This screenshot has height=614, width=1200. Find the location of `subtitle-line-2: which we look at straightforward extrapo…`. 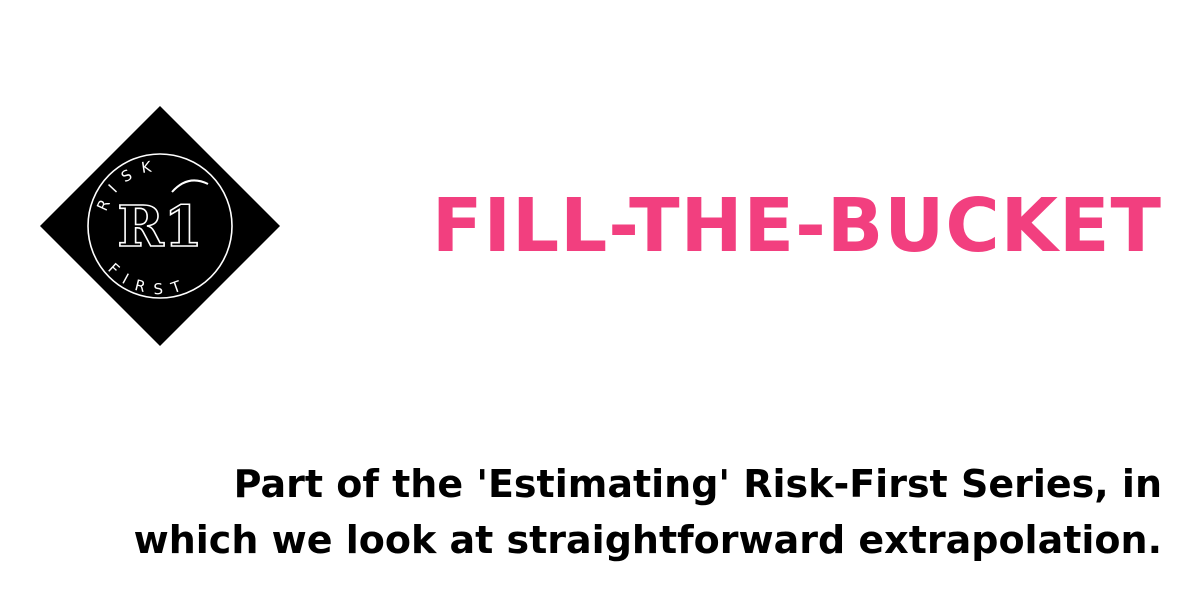

subtitle-line-2: which we look at straightforward extrapo… is located at coordinates (647, 540).